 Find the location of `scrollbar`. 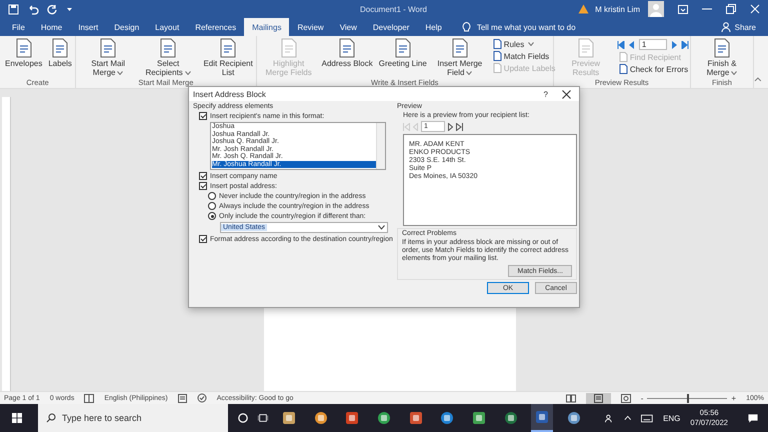

scrollbar is located at coordinates (380, 146).